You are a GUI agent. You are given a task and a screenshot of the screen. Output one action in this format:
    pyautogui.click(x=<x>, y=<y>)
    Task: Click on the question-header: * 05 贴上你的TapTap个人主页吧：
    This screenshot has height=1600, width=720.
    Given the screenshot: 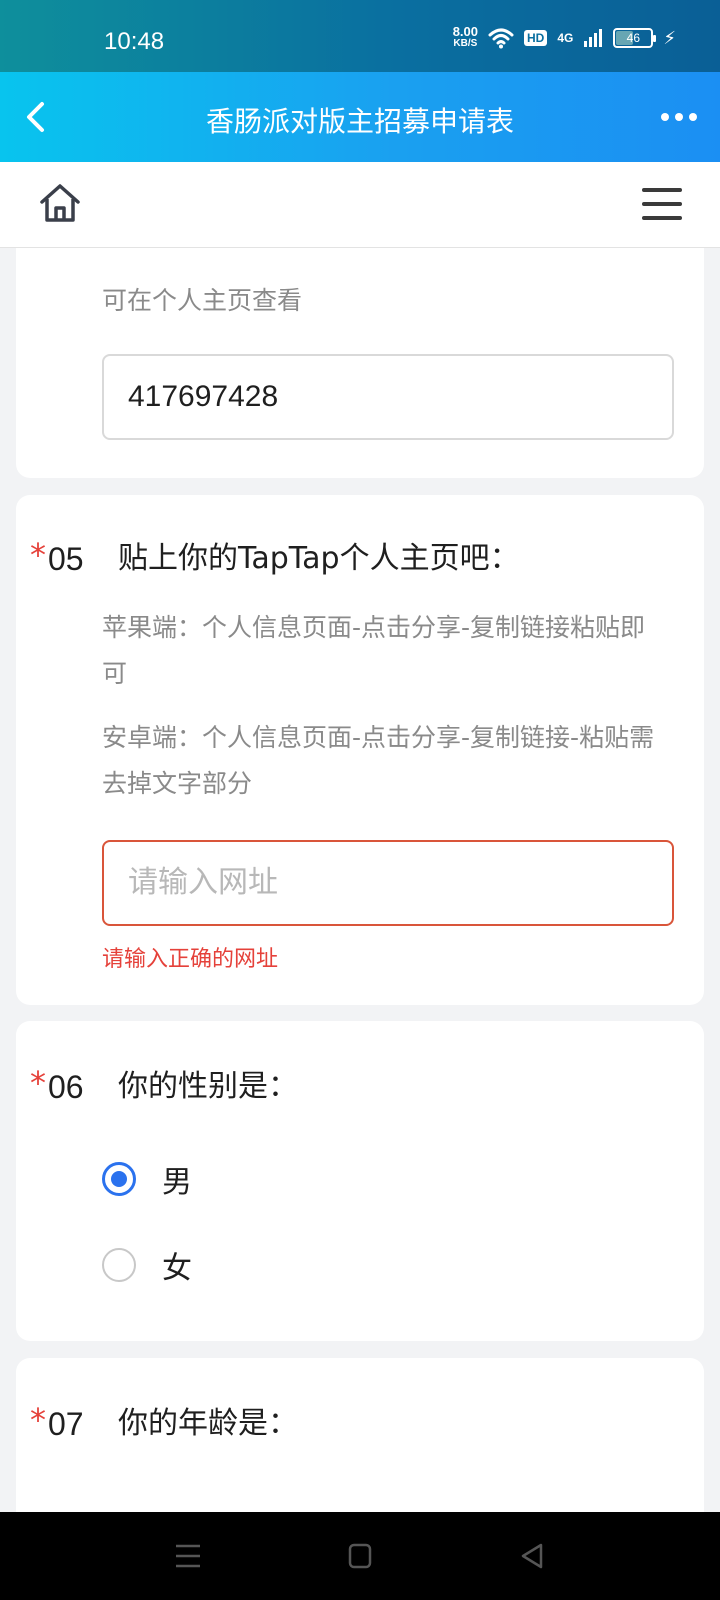 What is the action you would take?
    pyautogui.click(x=275, y=559)
    